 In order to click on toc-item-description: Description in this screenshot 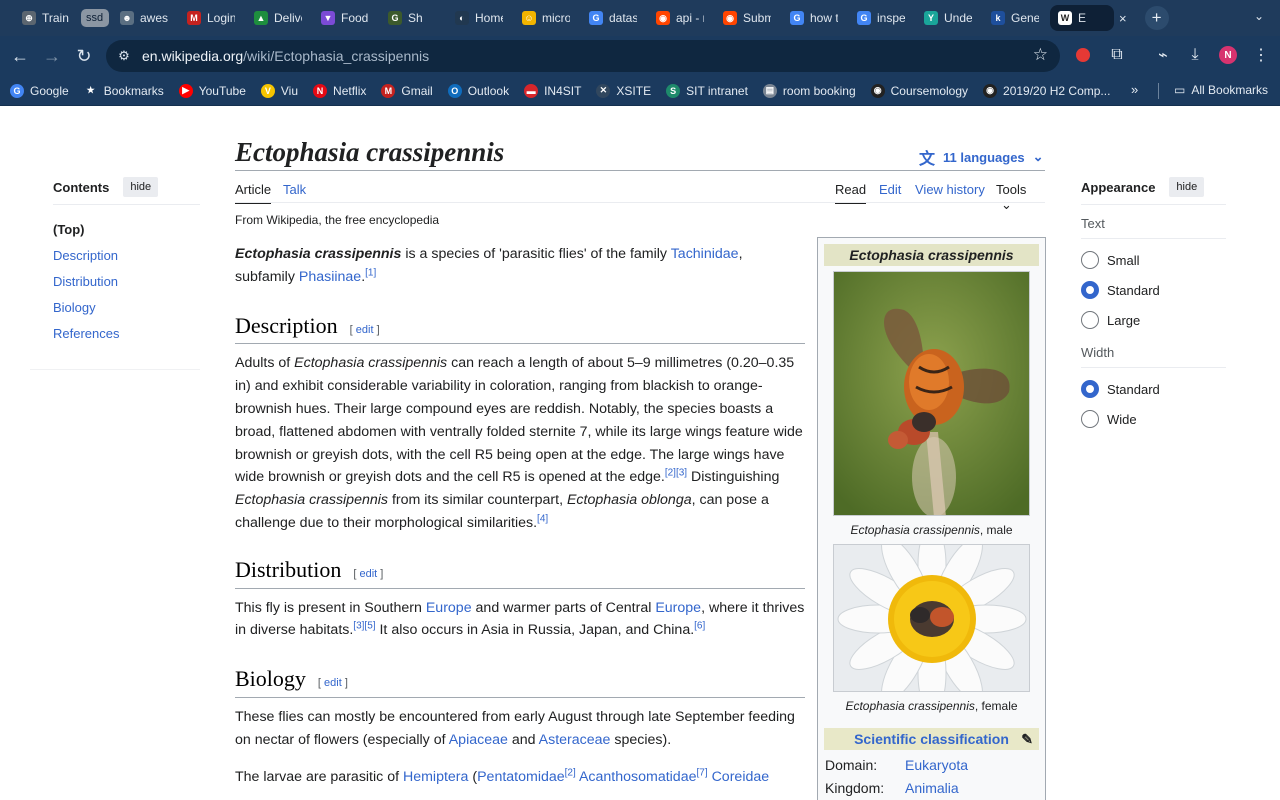, I will do `click(126, 255)`.